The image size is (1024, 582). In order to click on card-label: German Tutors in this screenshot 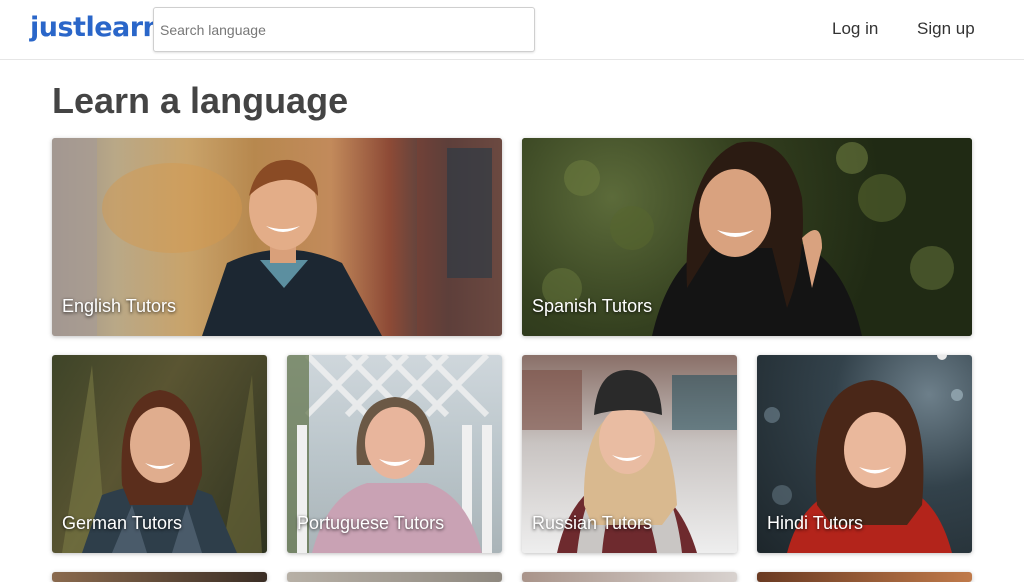, I will do `click(122, 523)`.